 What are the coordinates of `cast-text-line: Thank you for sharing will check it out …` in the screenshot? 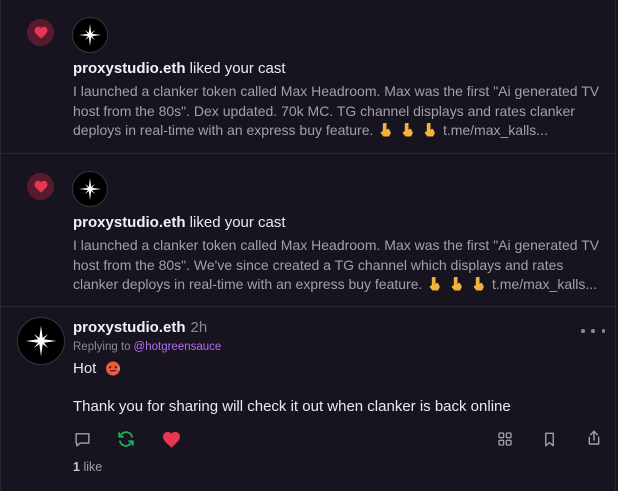 It's located at (292, 406).